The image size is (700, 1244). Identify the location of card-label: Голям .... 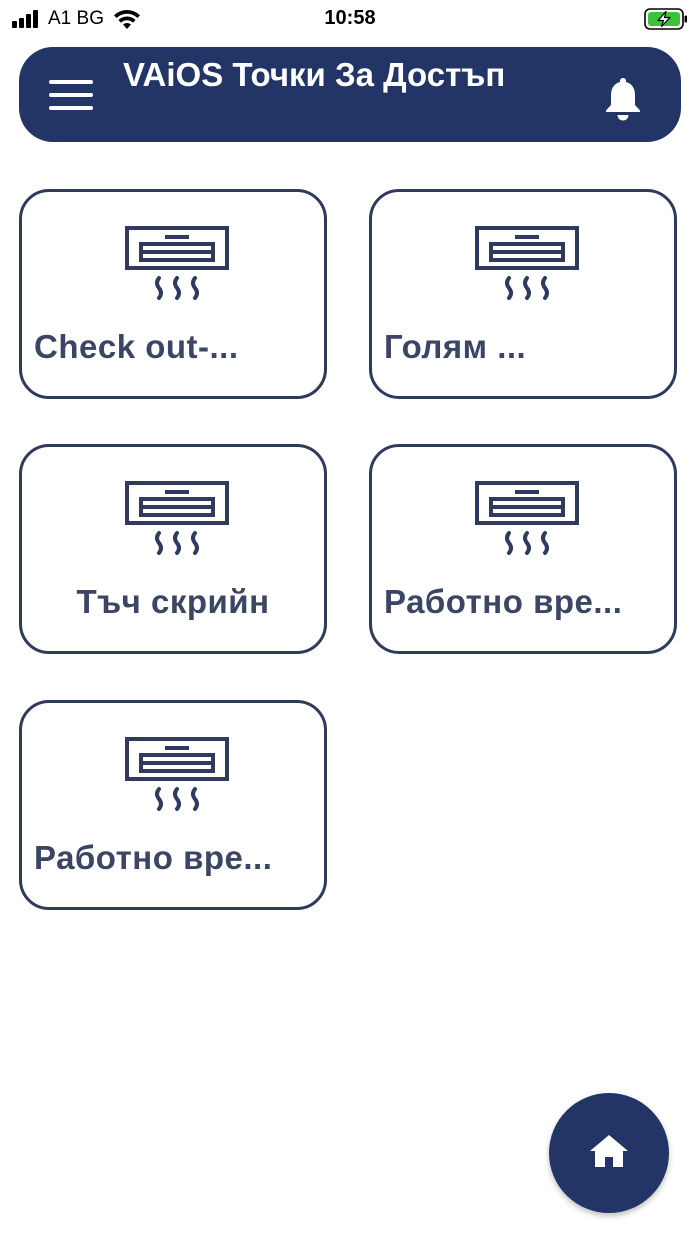
(455, 346).